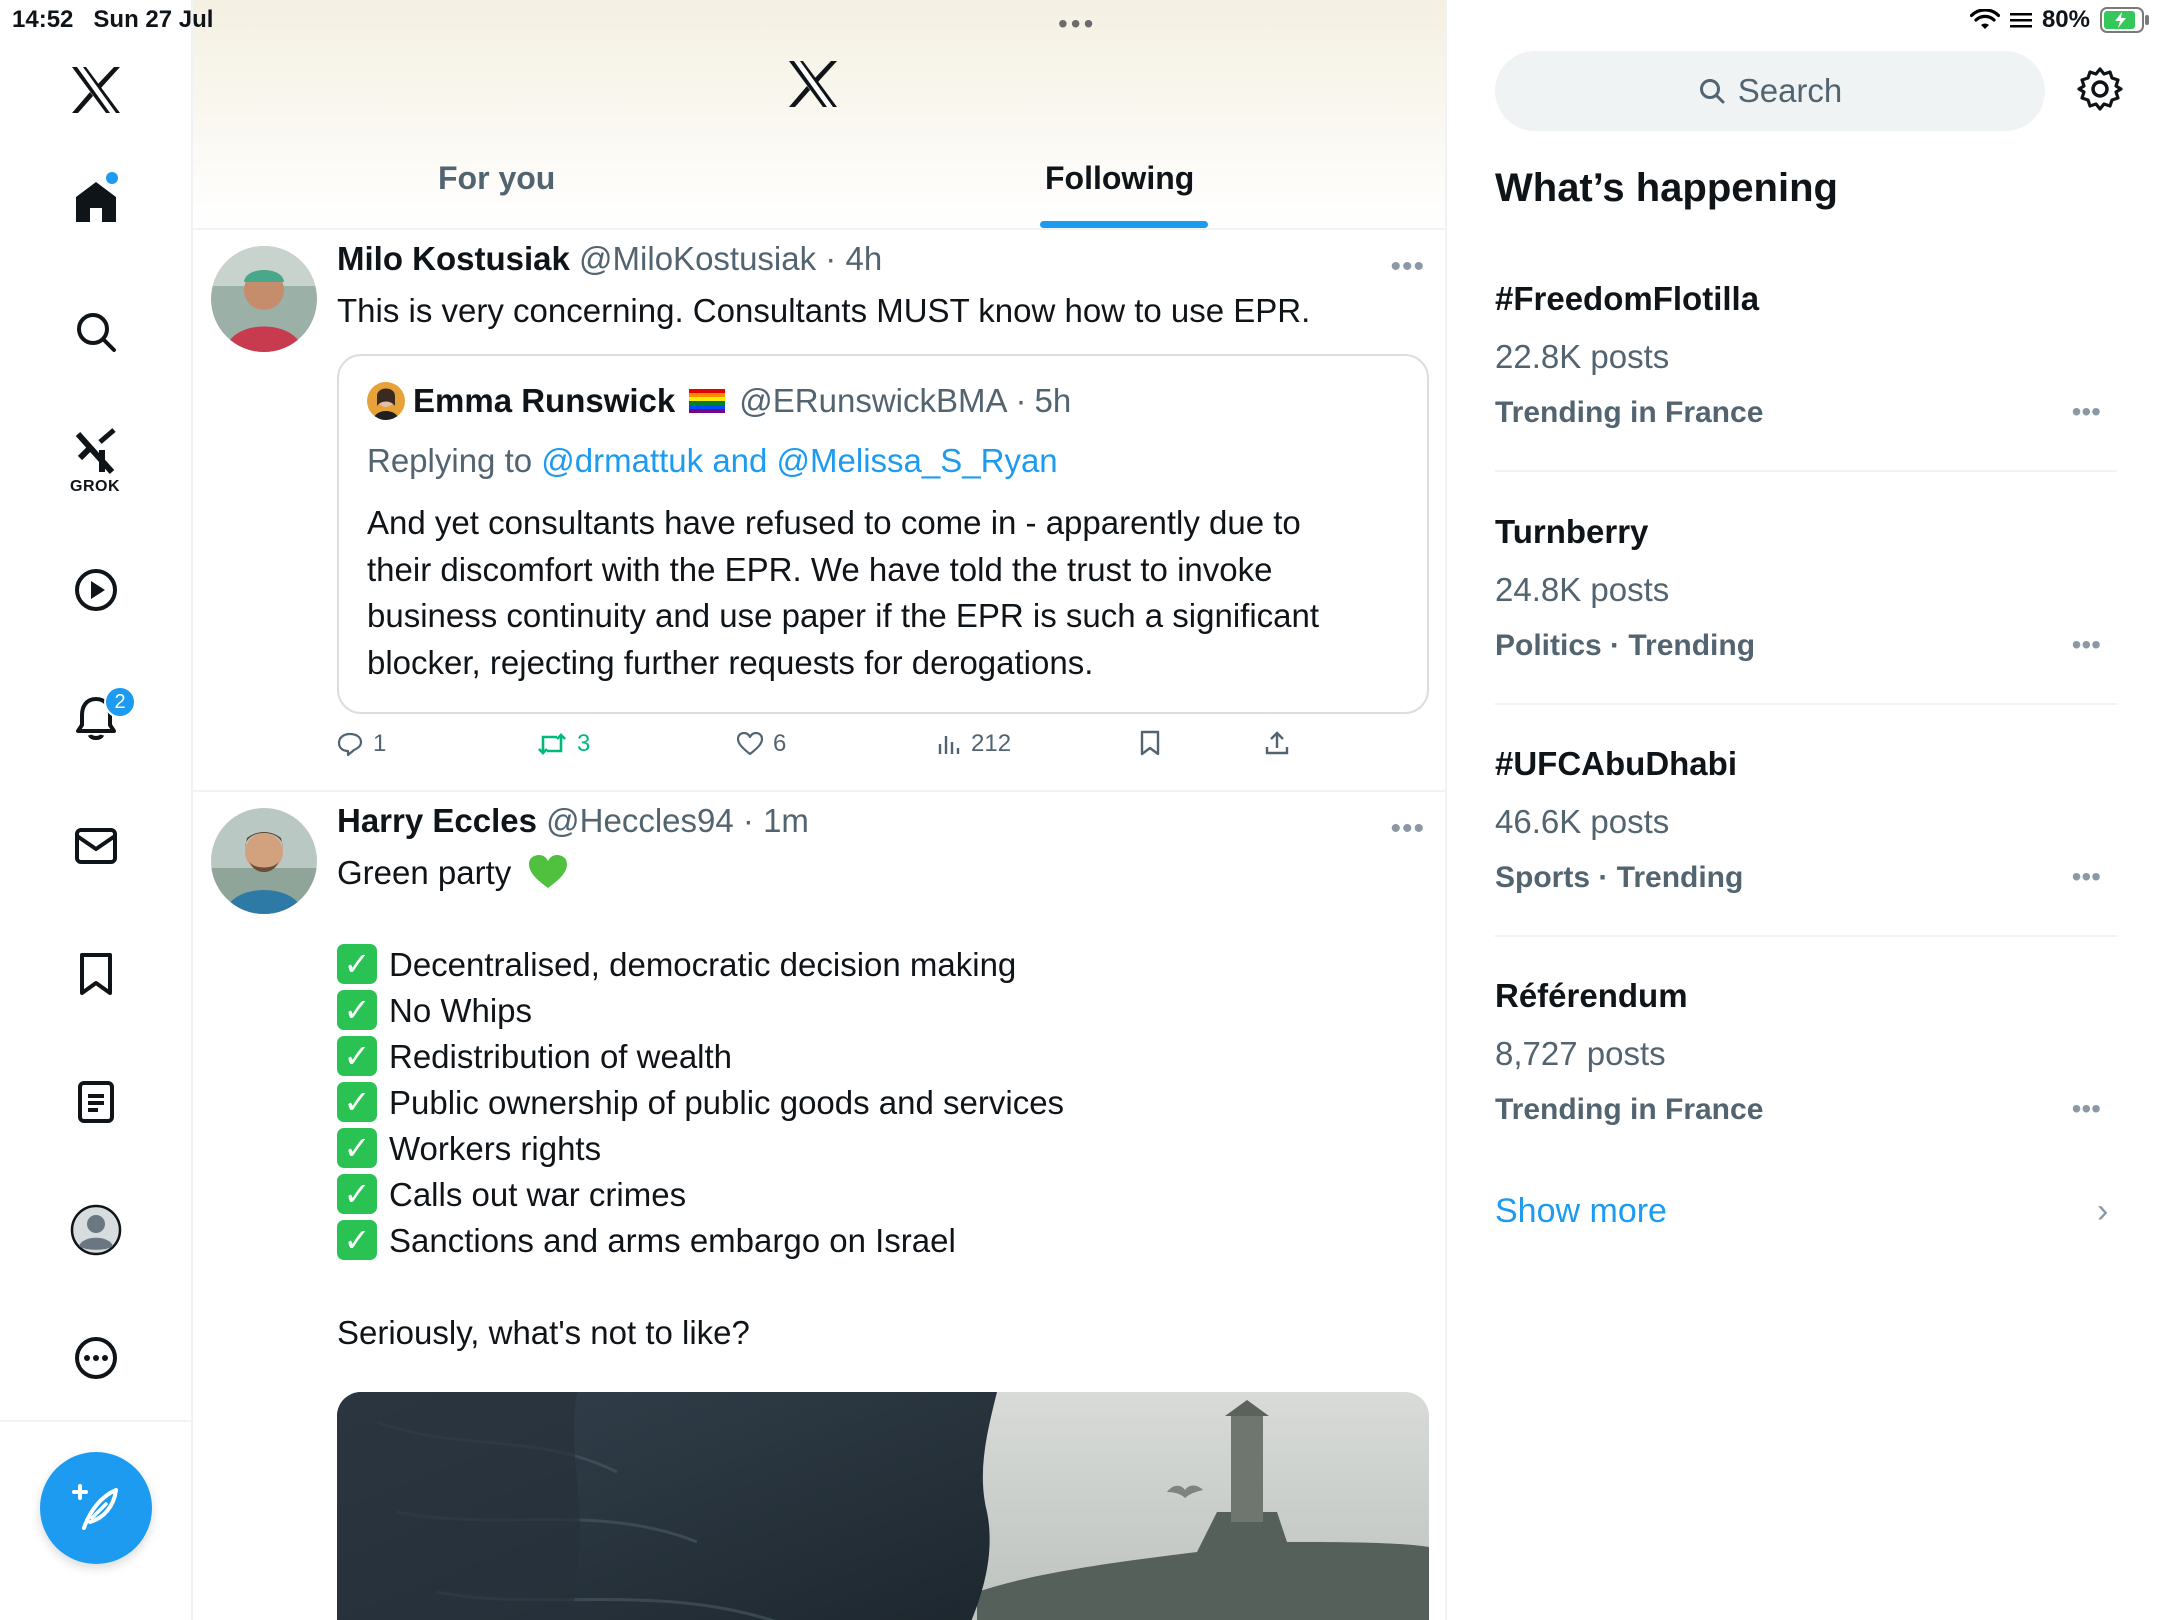 This screenshot has height=1620, width=2160. What do you see at coordinates (799, 460) in the screenshot?
I see `replying-to-link: @drmattuk and @Melissa_S_Ryan` at bounding box center [799, 460].